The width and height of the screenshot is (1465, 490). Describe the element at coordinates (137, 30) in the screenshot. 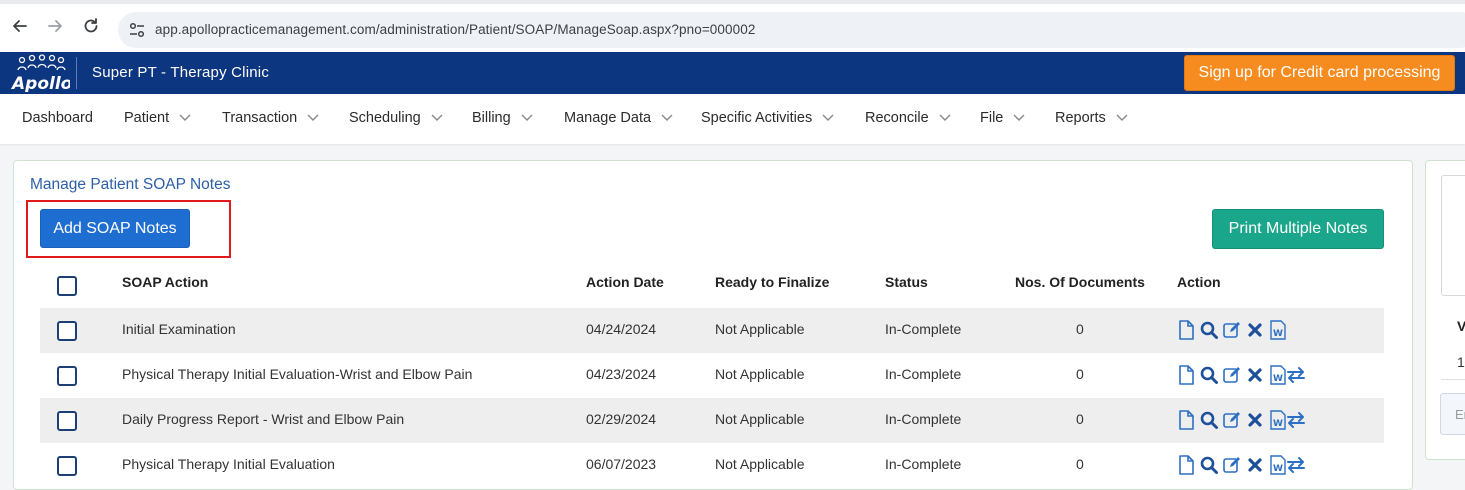

I see `site-settings-icon` at that location.